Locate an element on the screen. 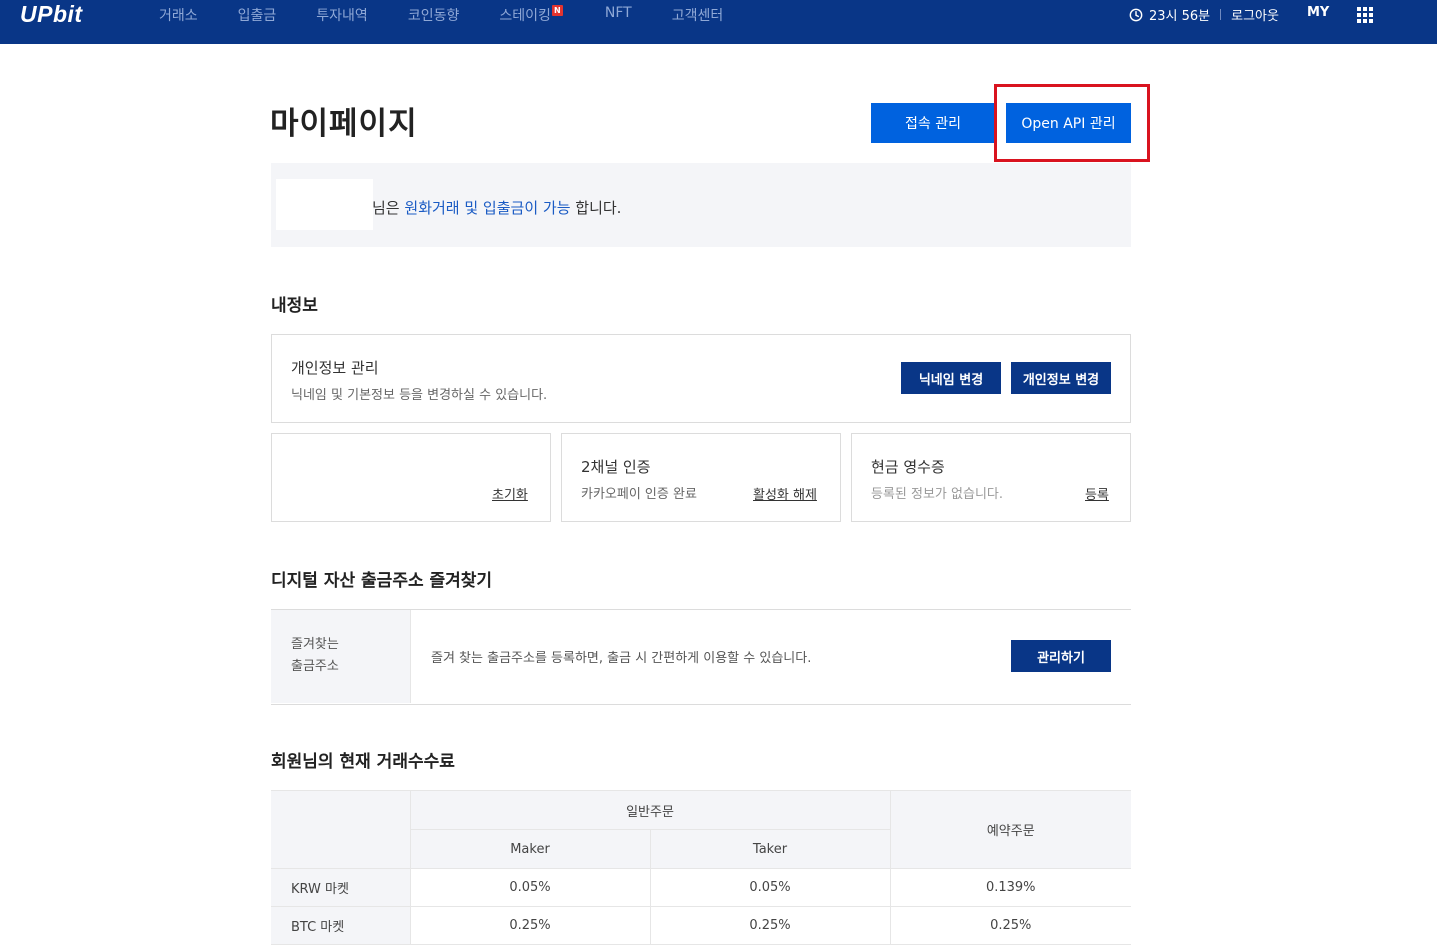 This screenshot has width=1437, height=950. nav-item-deposit-withdraw: 입출금 is located at coordinates (257, 15).